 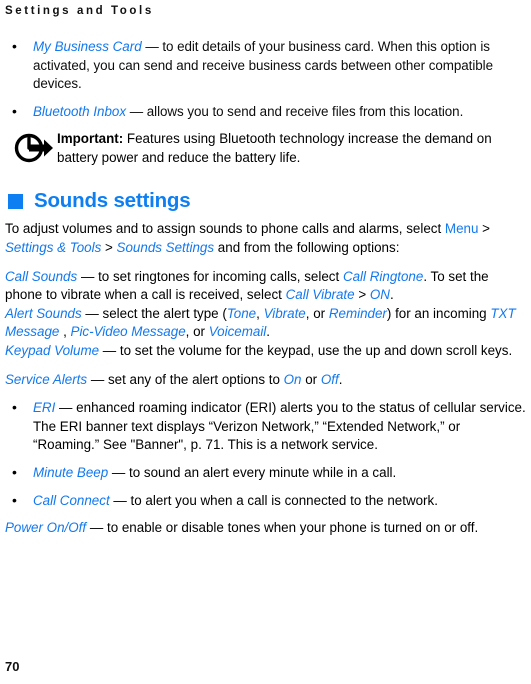 What do you see at coordinates (34, 148) in the screenshot?
I see `important-arrow-icon` at bounding box center [34, 148].